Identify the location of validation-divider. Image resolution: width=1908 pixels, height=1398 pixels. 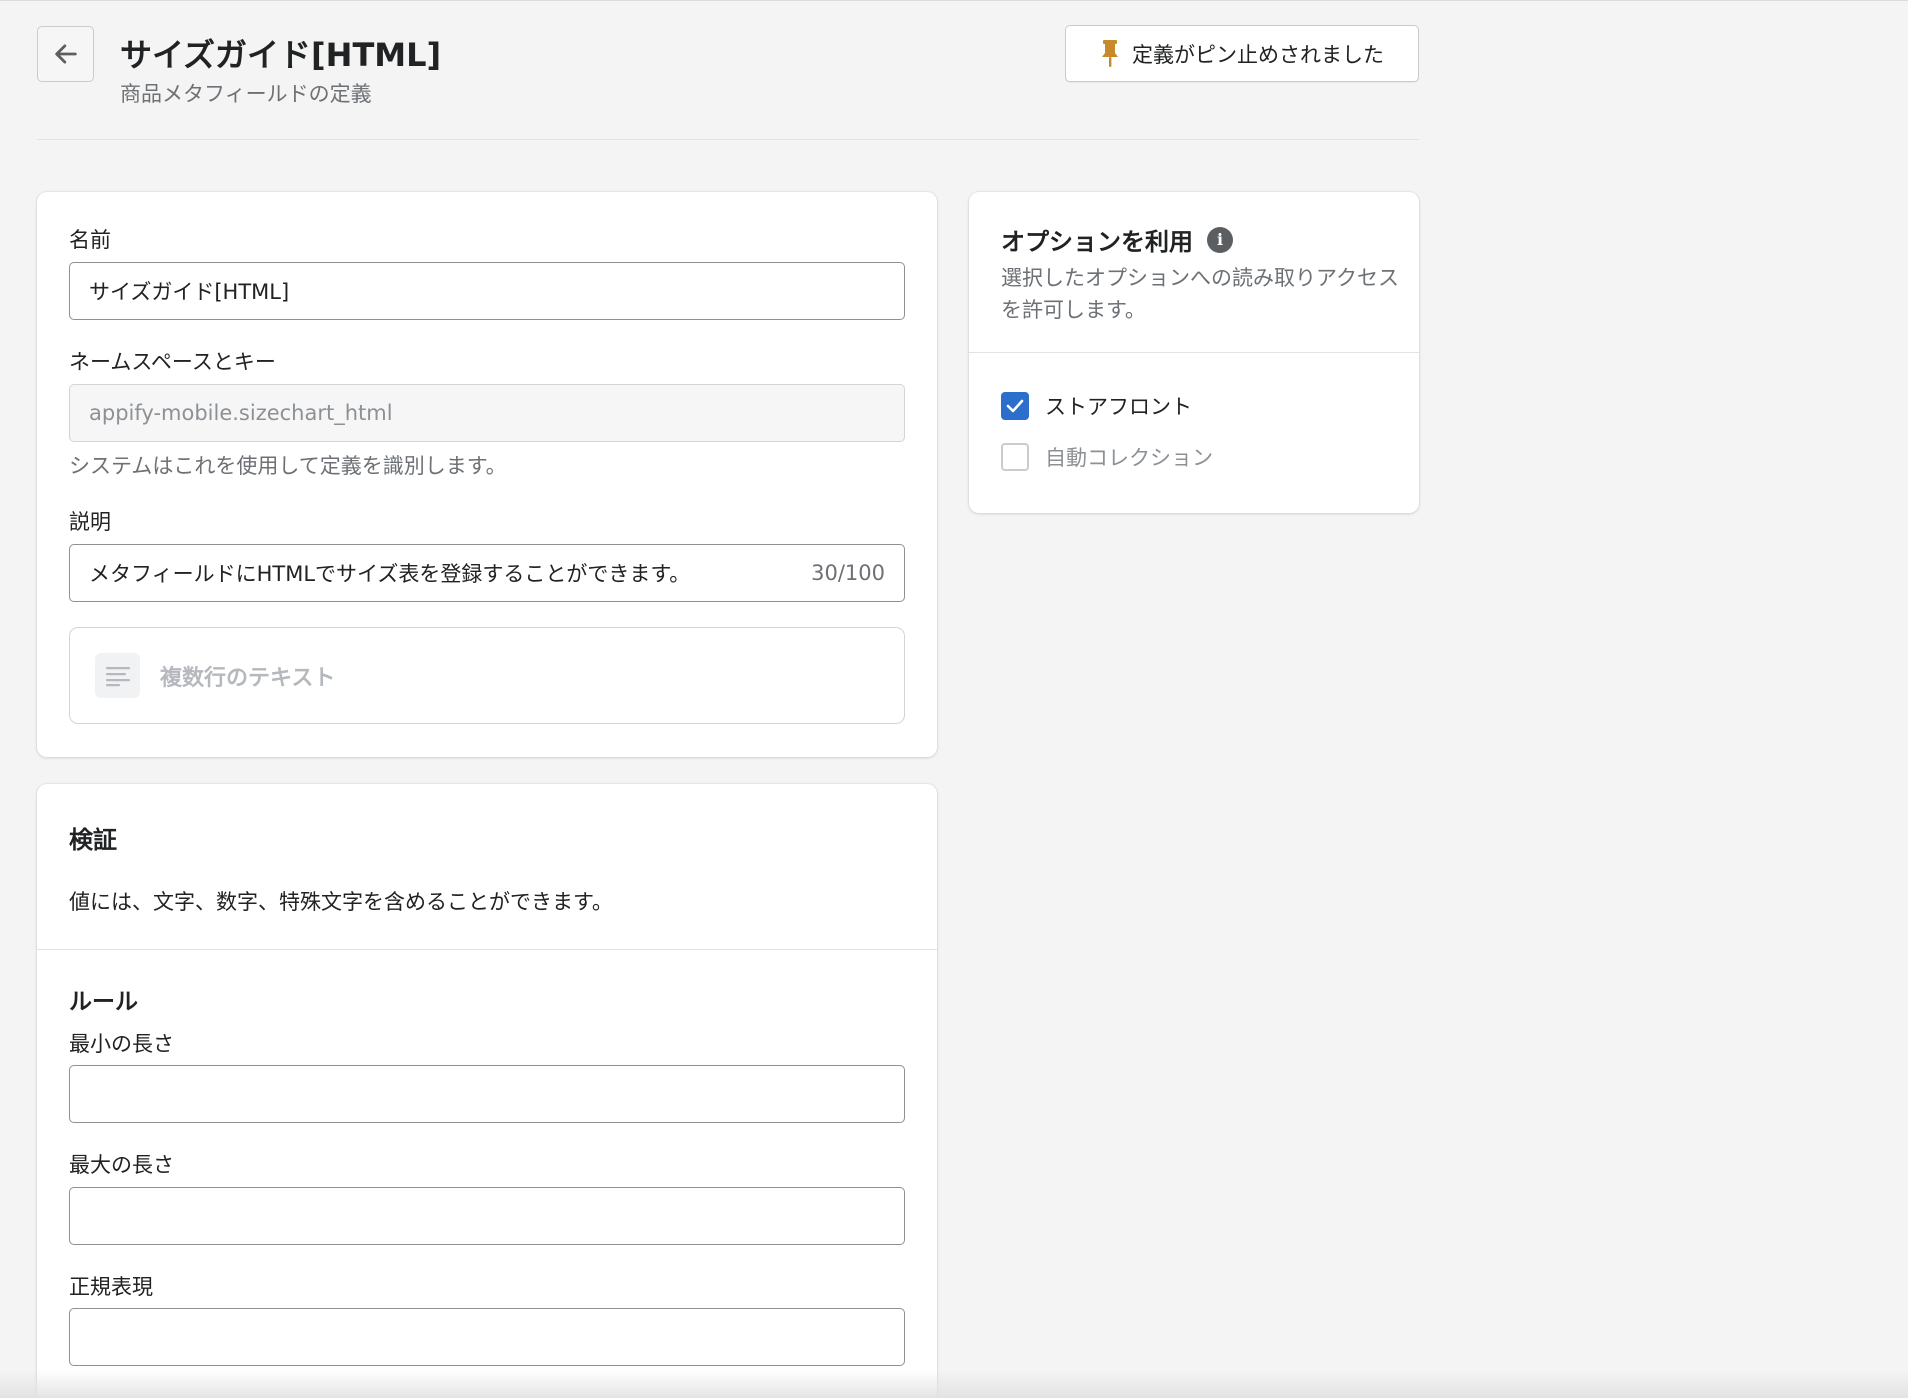
(487, 949).